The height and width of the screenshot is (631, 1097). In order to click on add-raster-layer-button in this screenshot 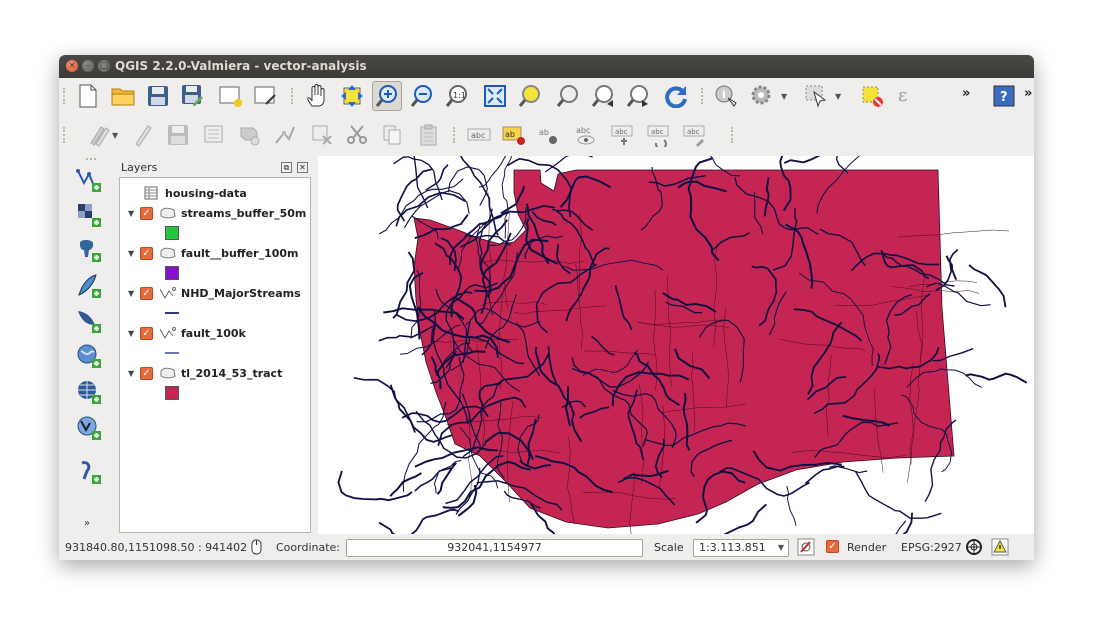, I will do `click(89, 215)`.